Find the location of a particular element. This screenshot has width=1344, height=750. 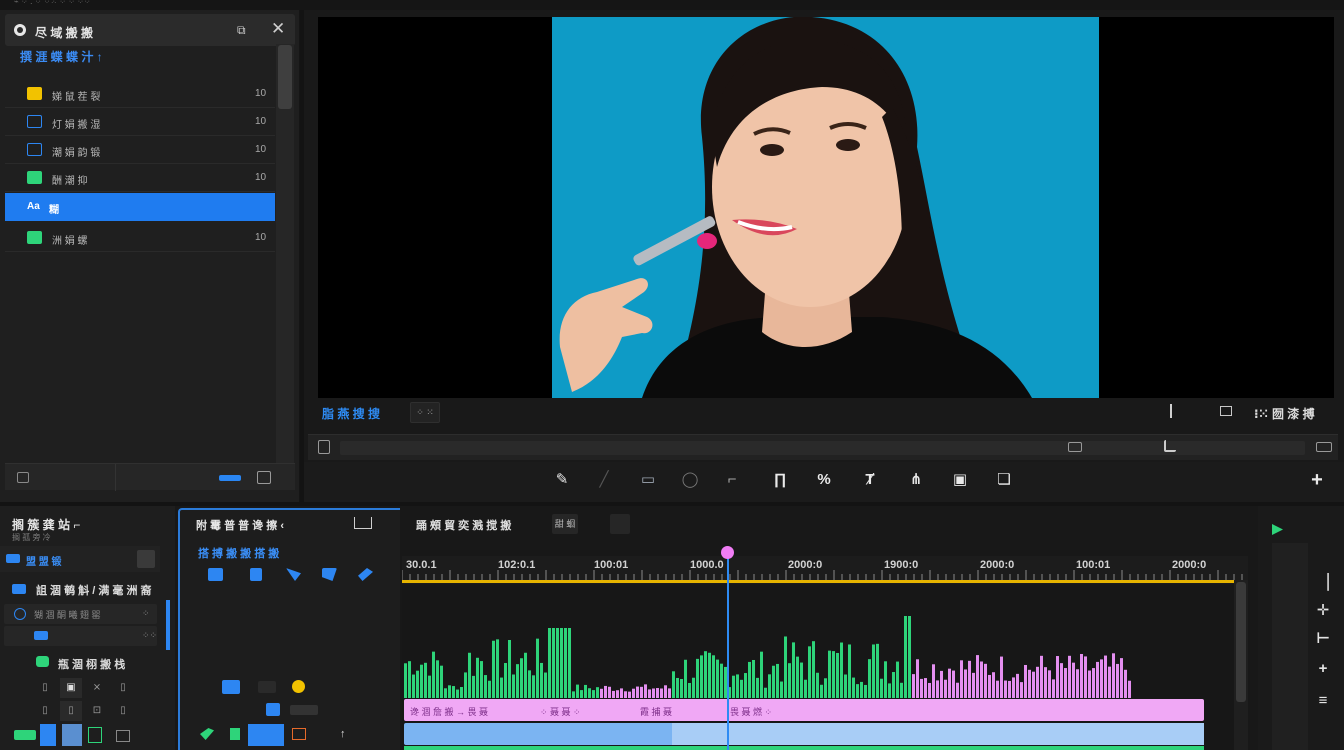

effect-item: 潮 娟 韵 锻 10 is located at coordinates (140, 150).